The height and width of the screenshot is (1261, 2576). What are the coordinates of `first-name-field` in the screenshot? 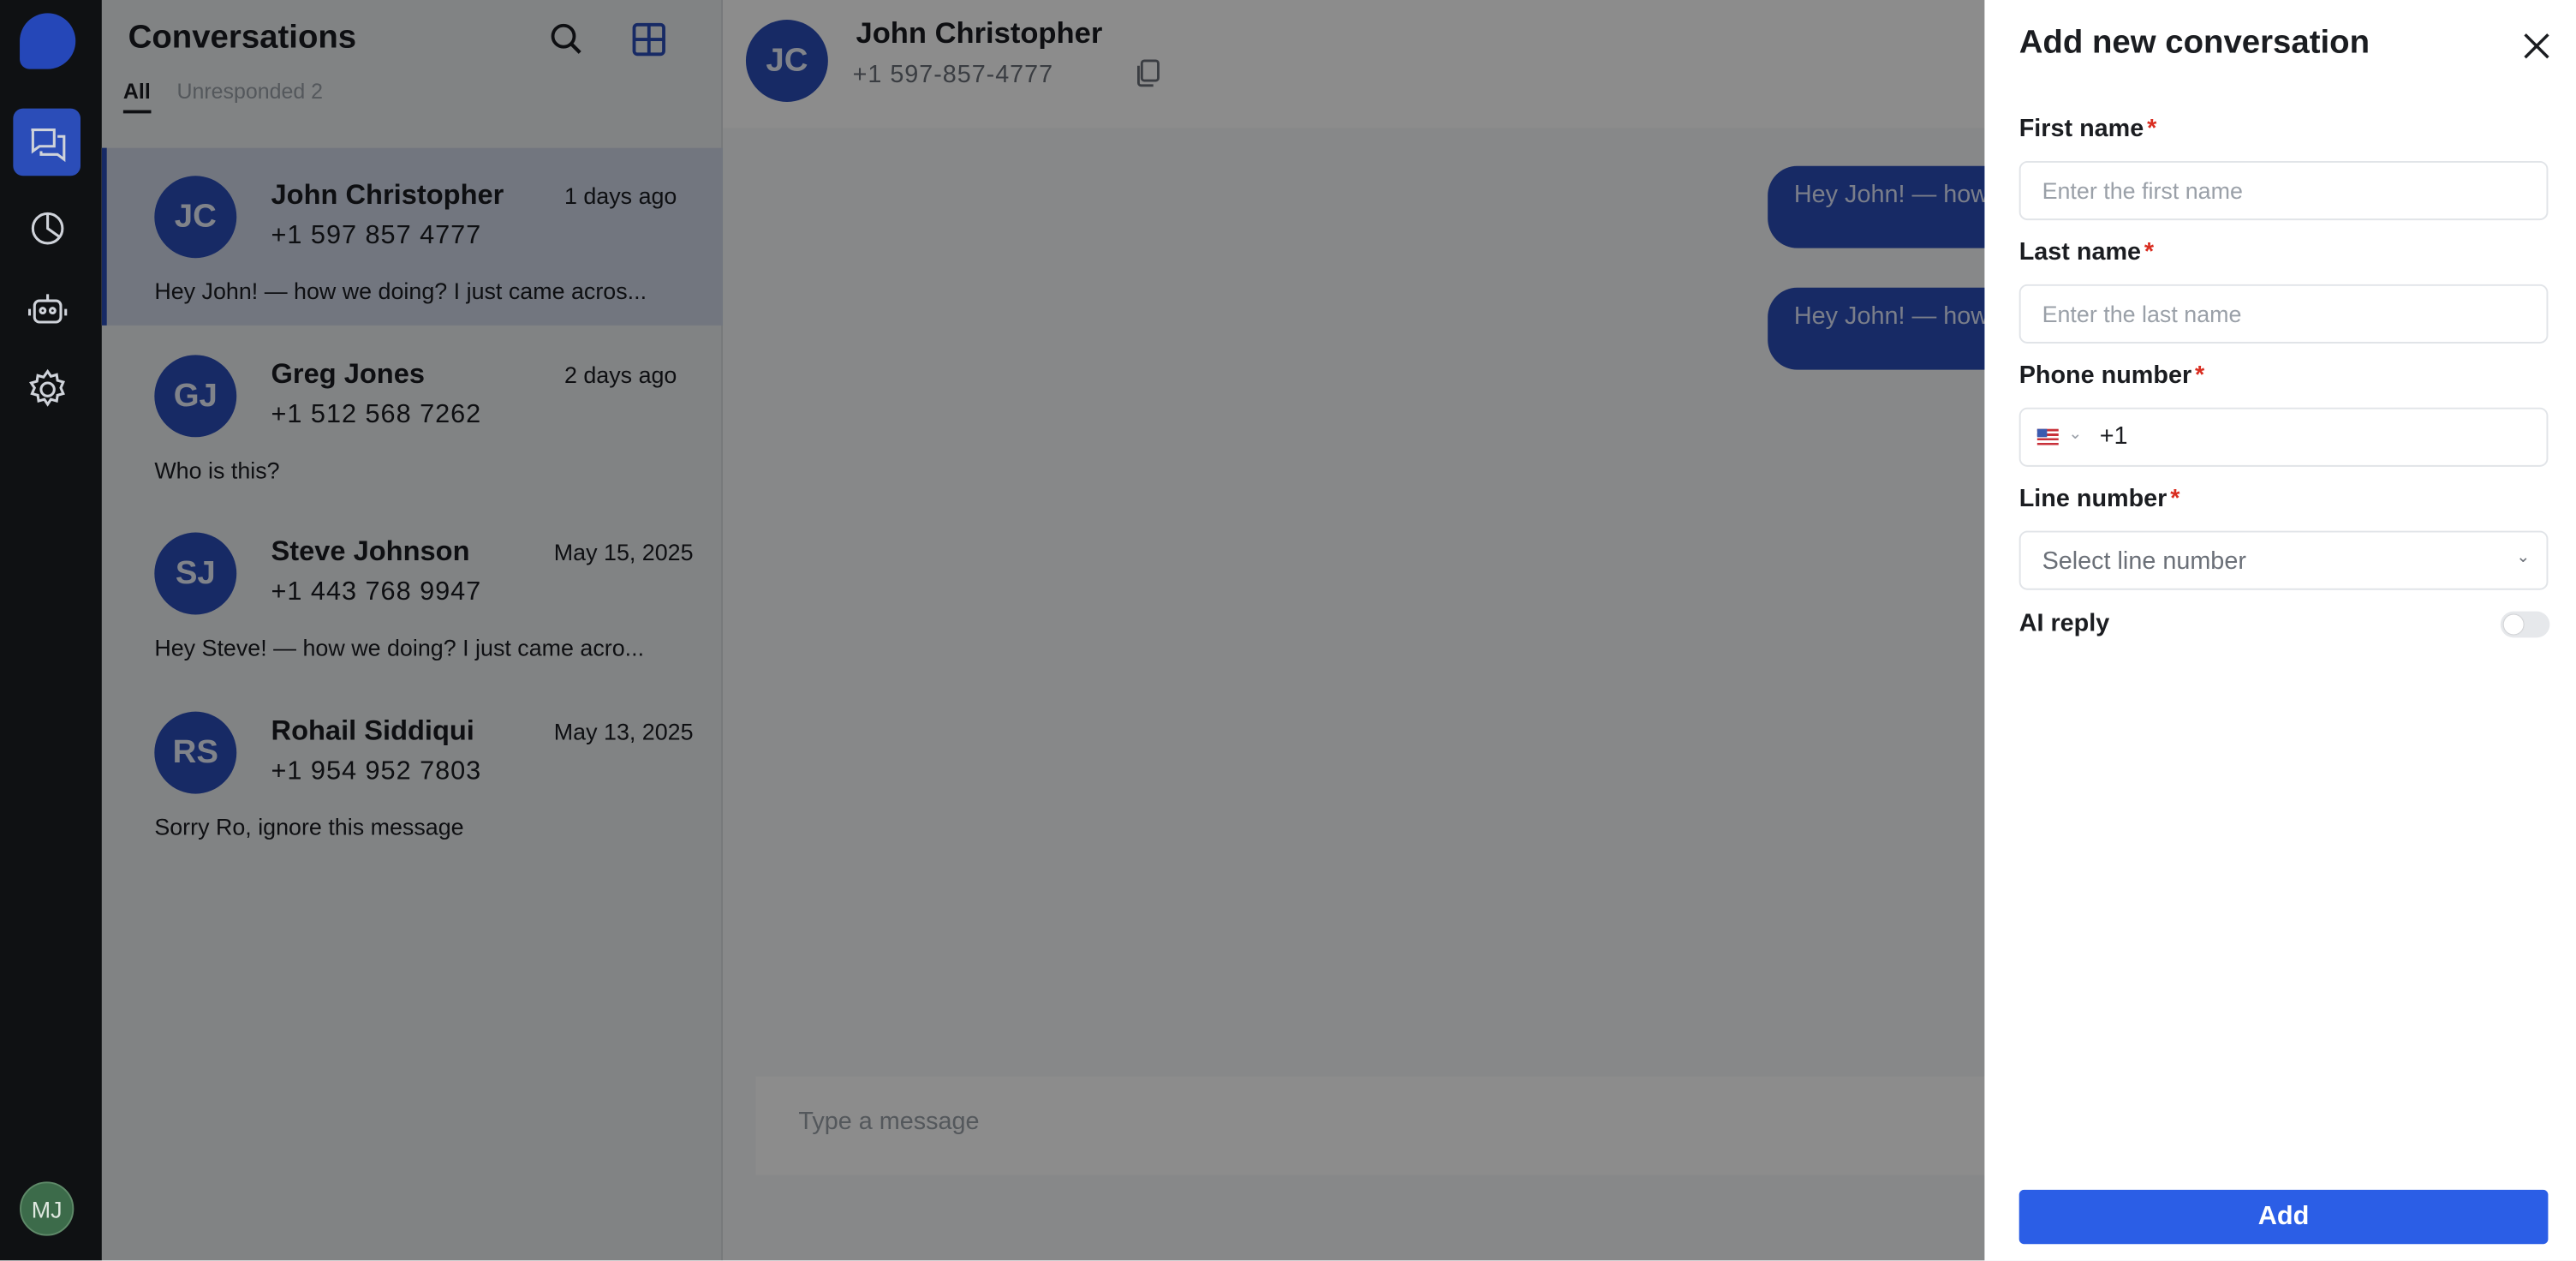 It's located at (2283, 191).